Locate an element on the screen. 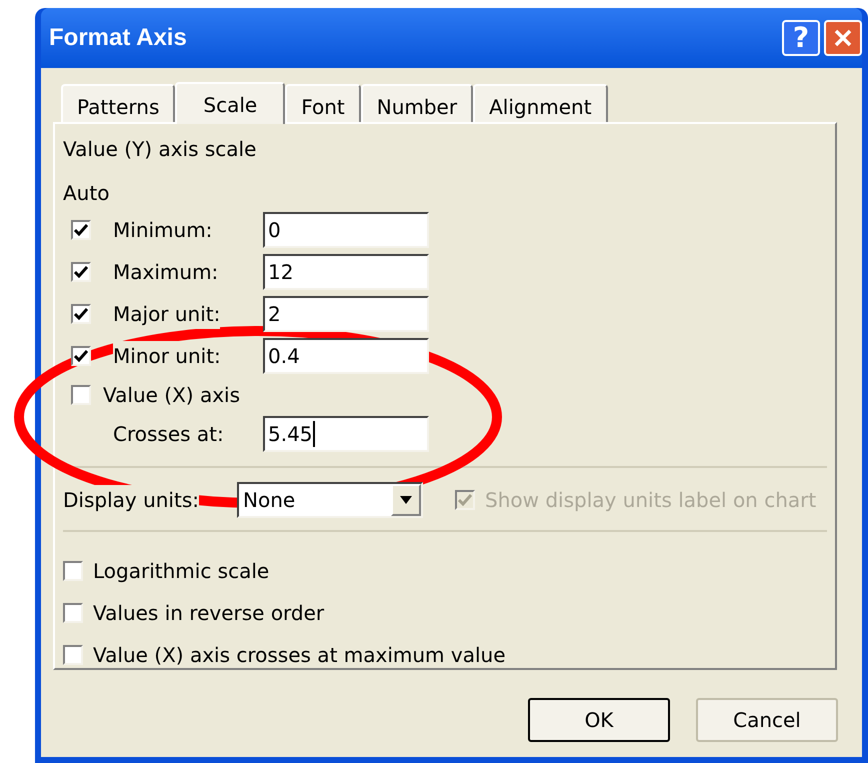  close-icon is located at coordinates (843, 38).